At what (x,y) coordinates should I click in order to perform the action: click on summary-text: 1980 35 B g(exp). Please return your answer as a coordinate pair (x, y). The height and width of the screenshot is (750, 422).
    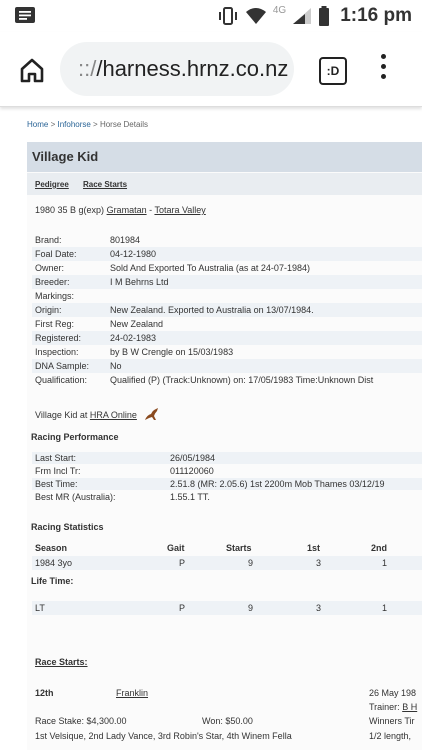
    Looking at the image, I should click on (71, 210).